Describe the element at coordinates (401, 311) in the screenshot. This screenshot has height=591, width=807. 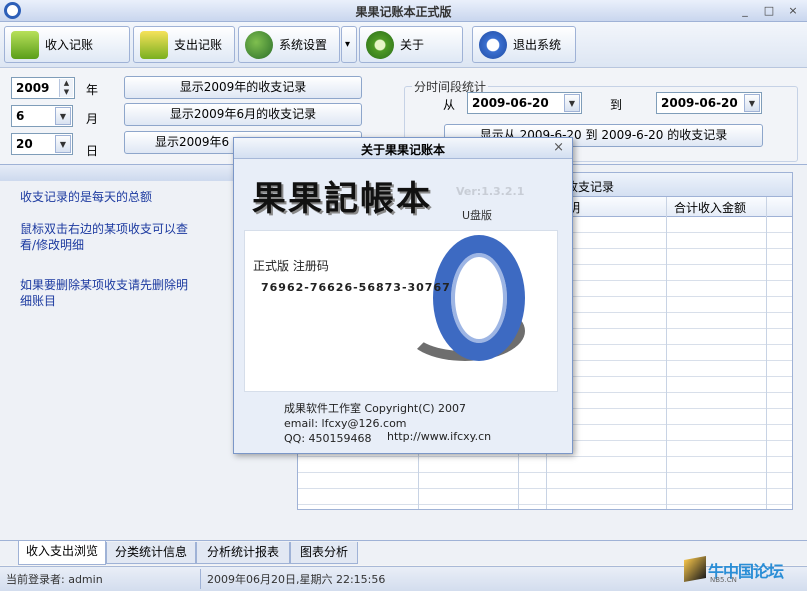
I see `registration-panel: 正式版 注册码 76962-76626-56873-30767` at that location.